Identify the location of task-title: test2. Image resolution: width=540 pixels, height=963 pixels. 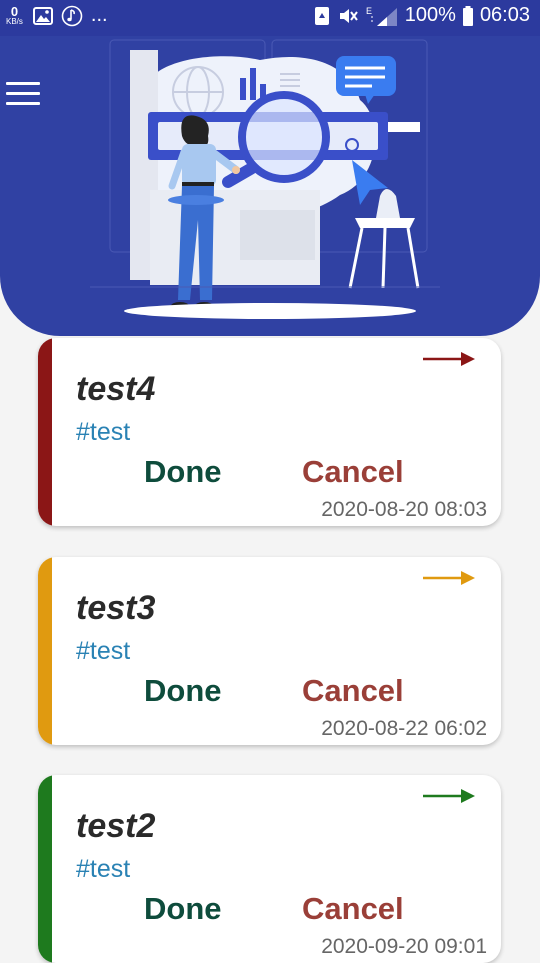
(116, 826).